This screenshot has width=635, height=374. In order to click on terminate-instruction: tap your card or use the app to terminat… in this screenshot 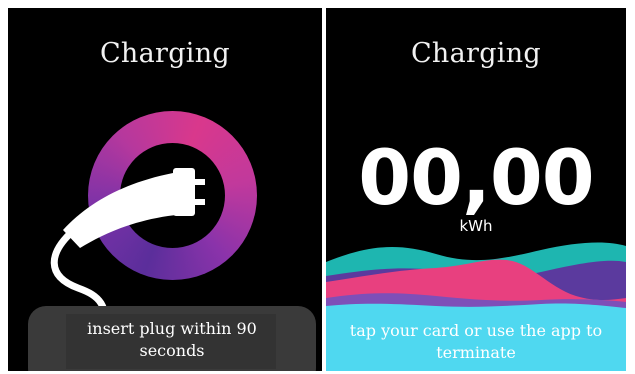, I will do `click(476, 341)`.